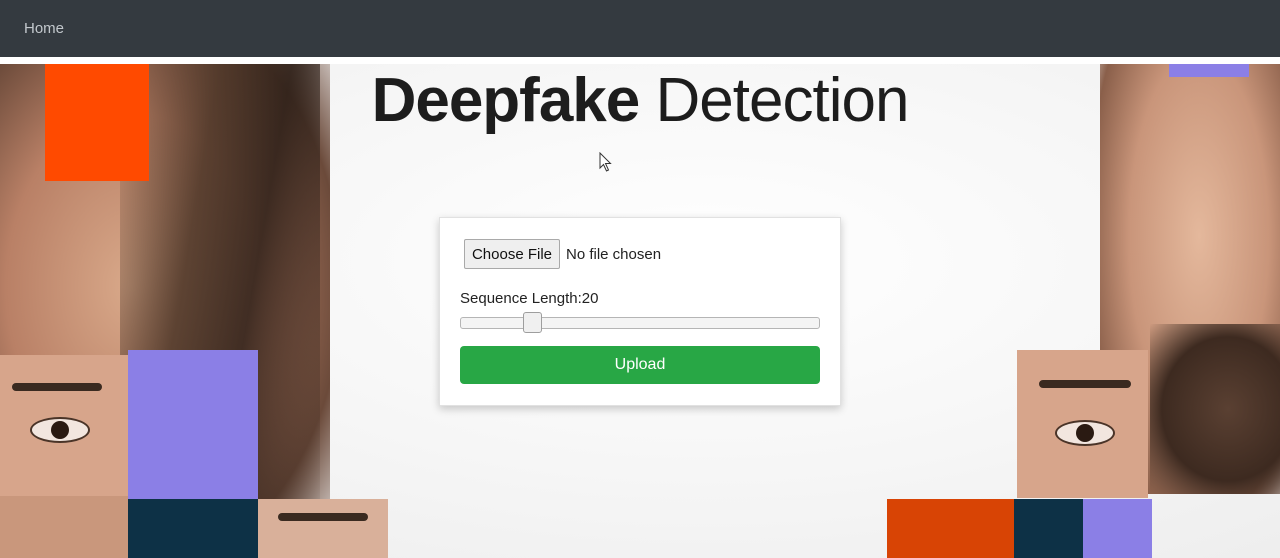  What do you see at coordinates (640, 29) in the screenshot?
I see `navbar: Home` at bounding box center [640, 29].